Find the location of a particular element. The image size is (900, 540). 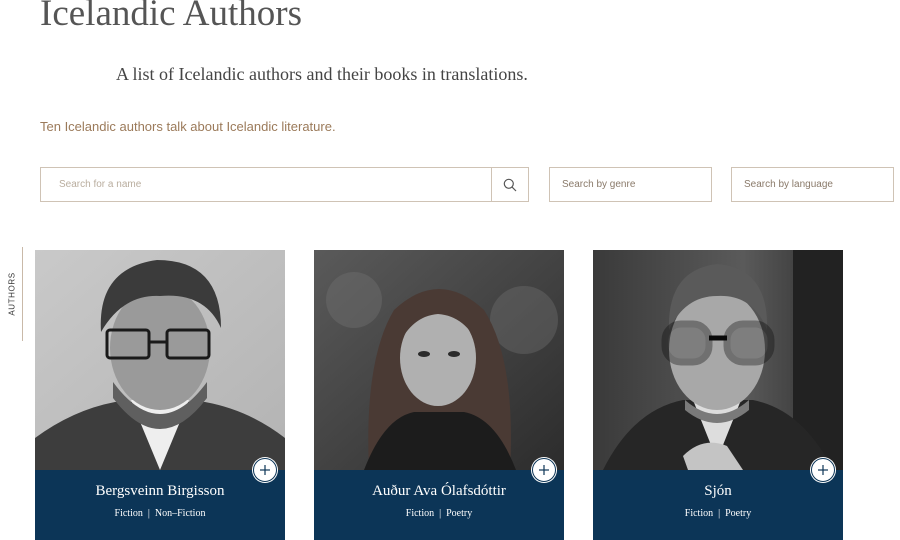

name-search-box is located at coordinates (284, 184).